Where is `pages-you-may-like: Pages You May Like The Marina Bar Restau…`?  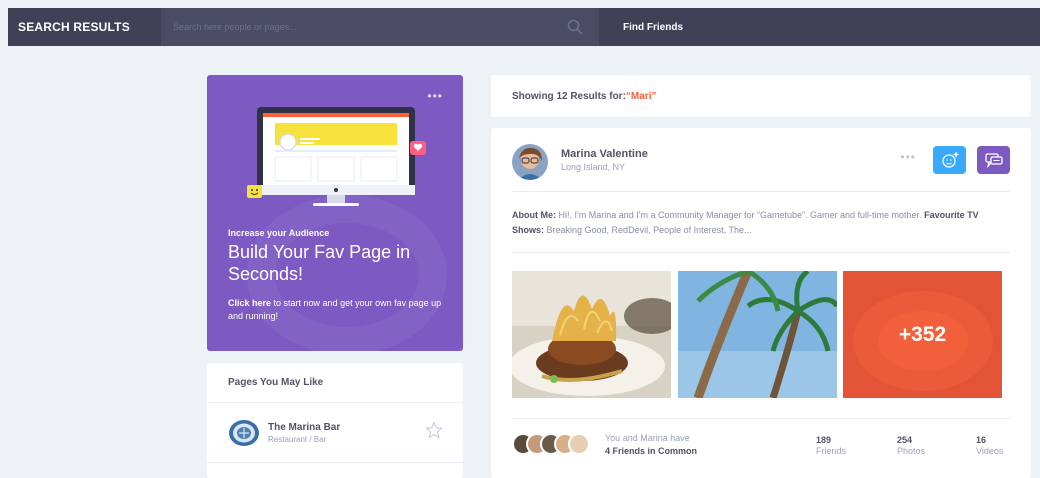
pages-you-may-like: Pages You May Like The Marina Bar Restau… is located at coordinates (335, 420).